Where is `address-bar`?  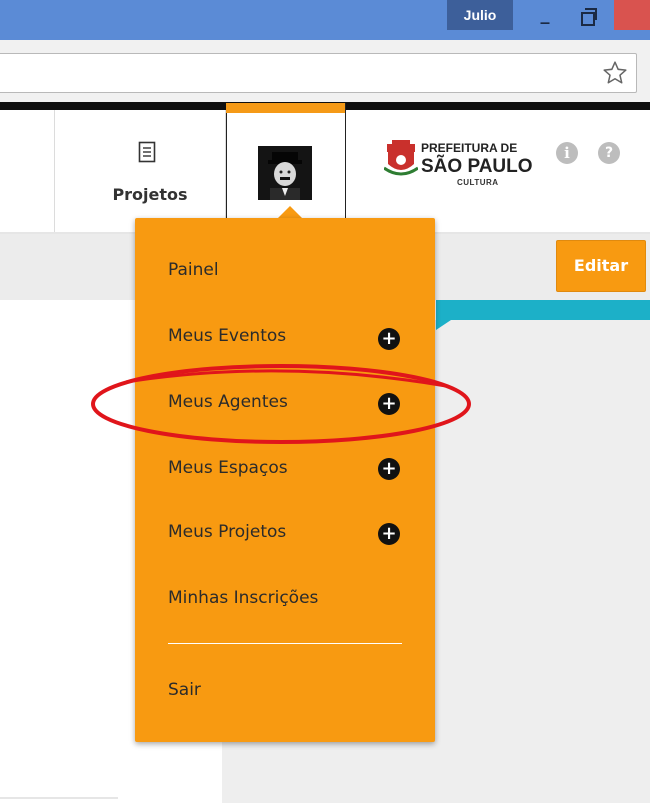
address-bar is located at coordinates (318, 73).